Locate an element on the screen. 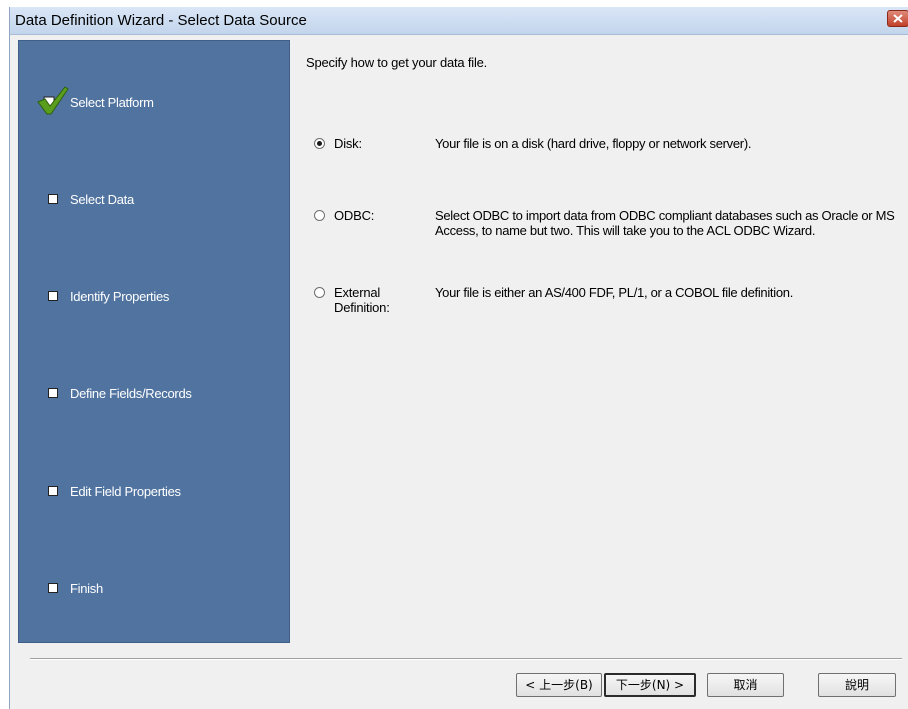  step-edit-field-properties: Edit Field Properties is located at coordinates (154, 493).